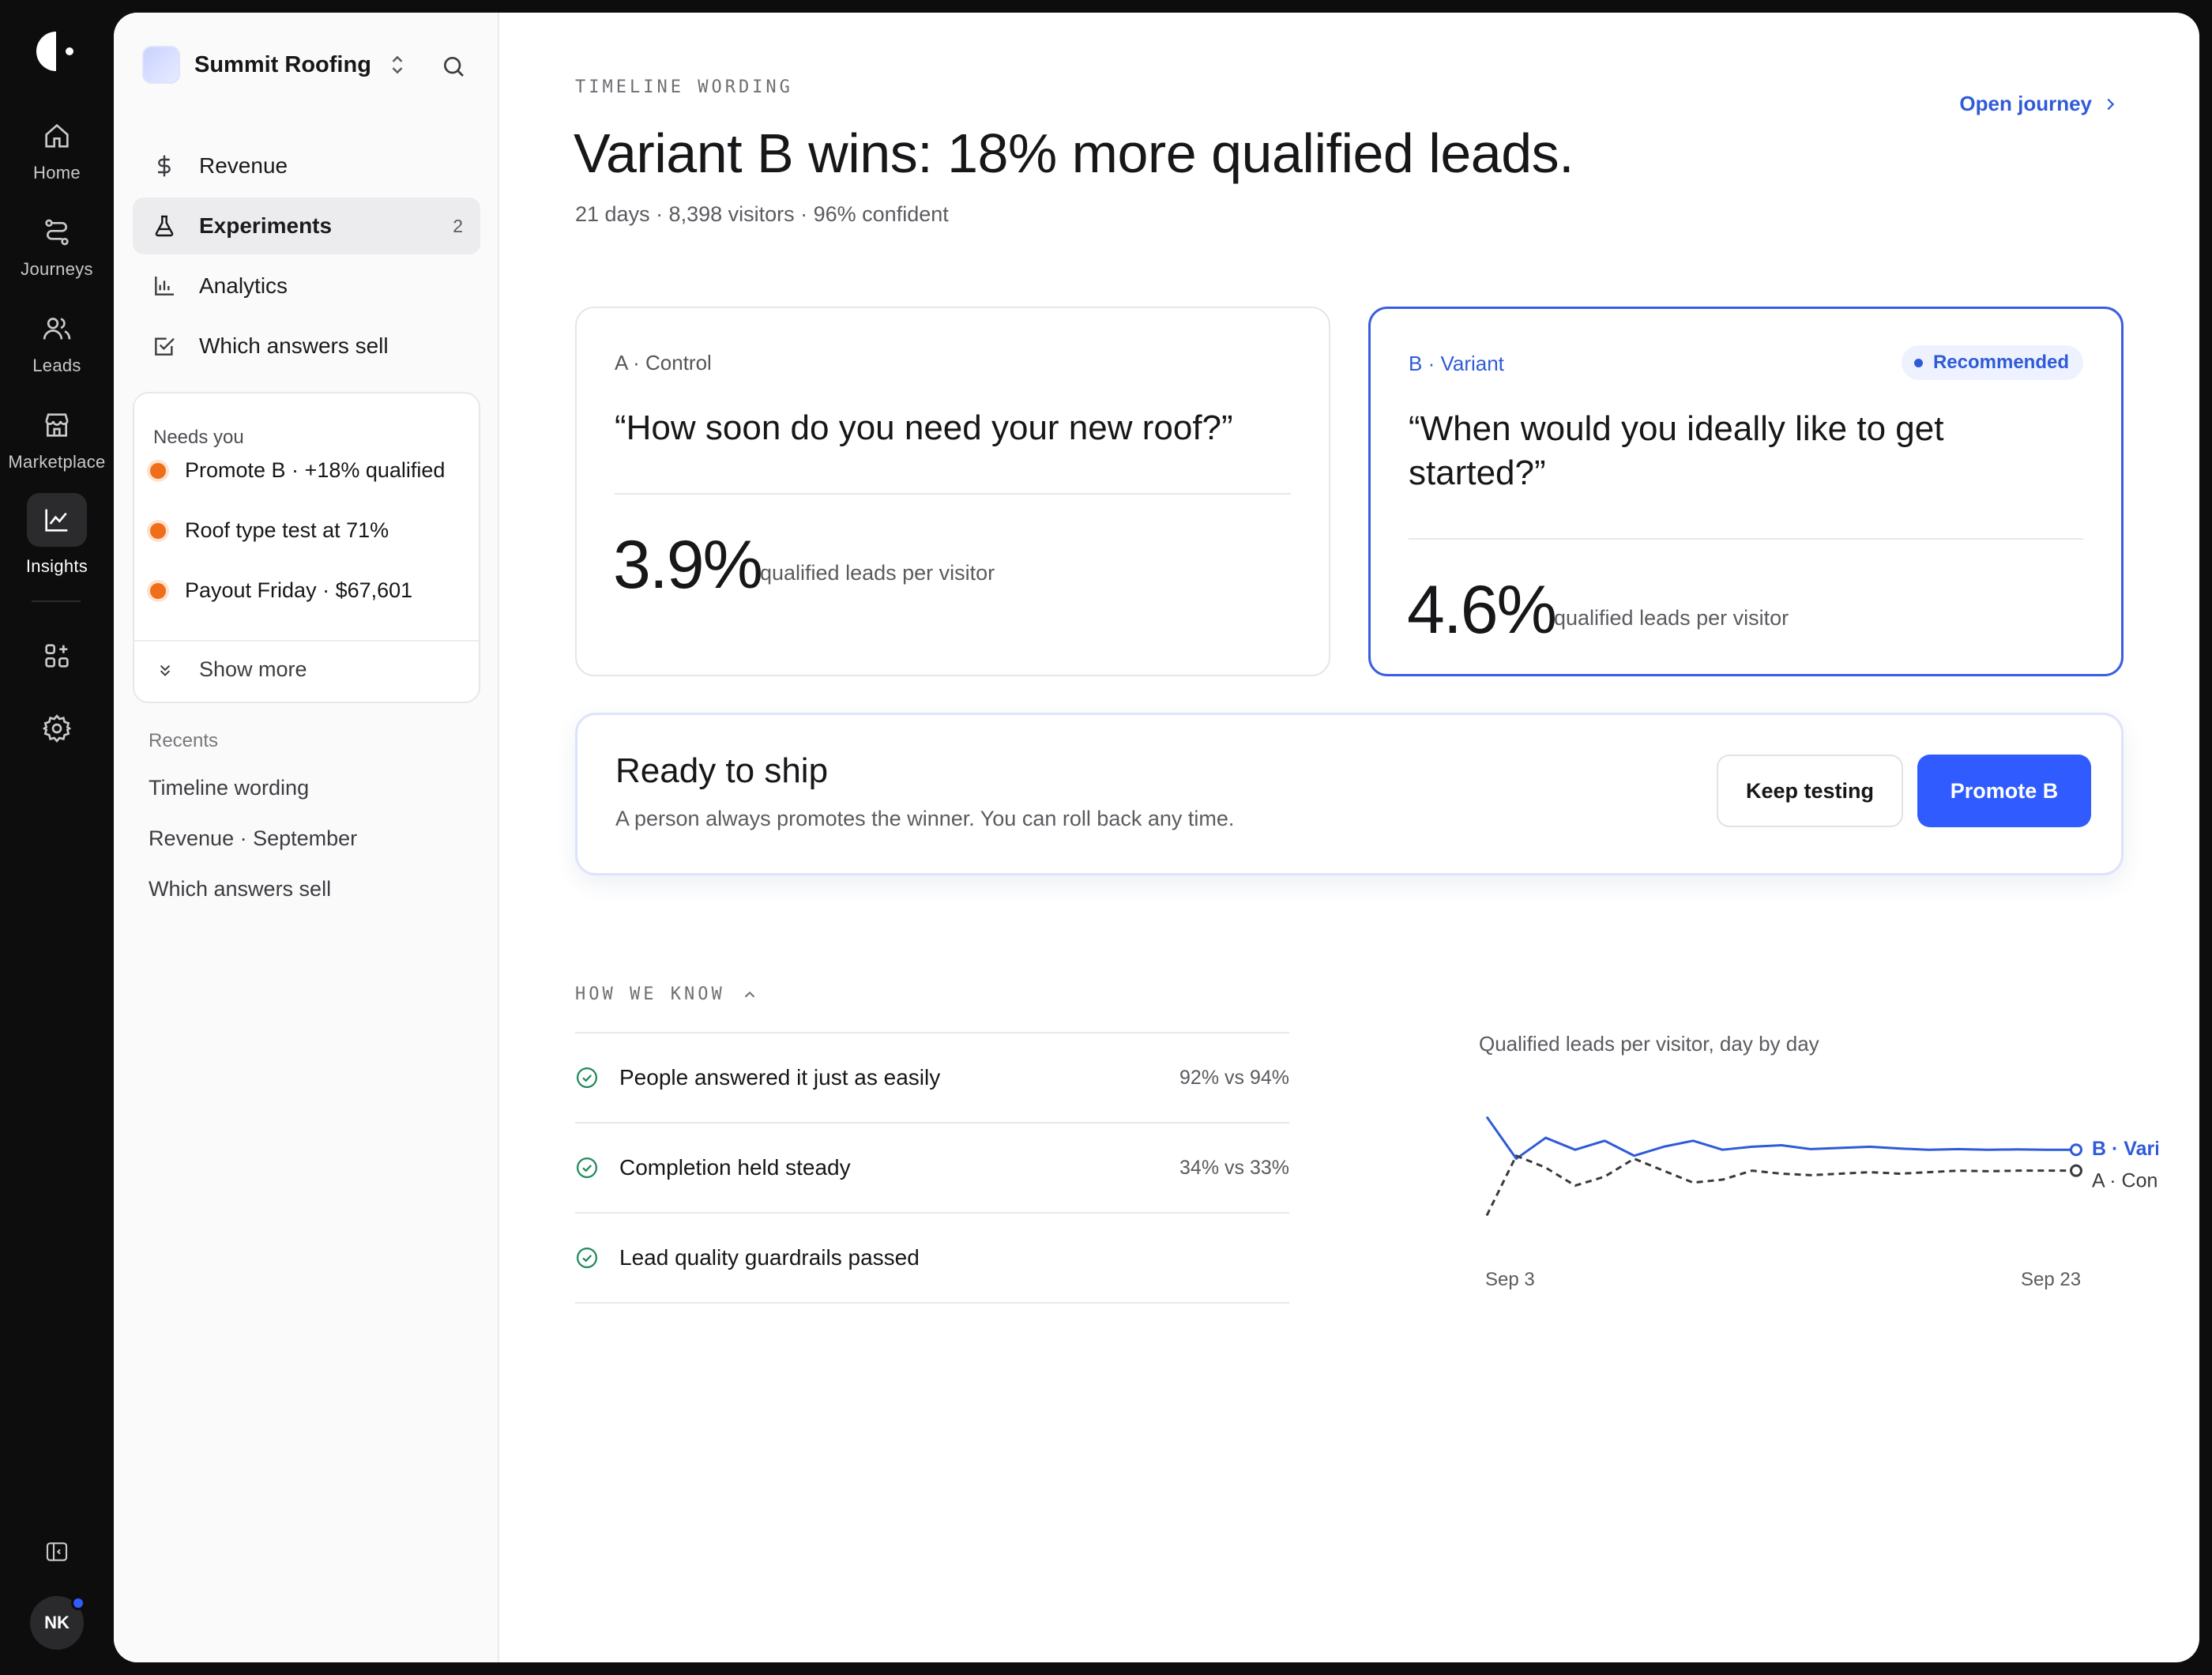 The width and height of the screenshot is (2212, 1675). What do you see at coordinates (253, 669) in the screenshot?
I see `show-more-label: Show more` at bounding box center [253, 669].